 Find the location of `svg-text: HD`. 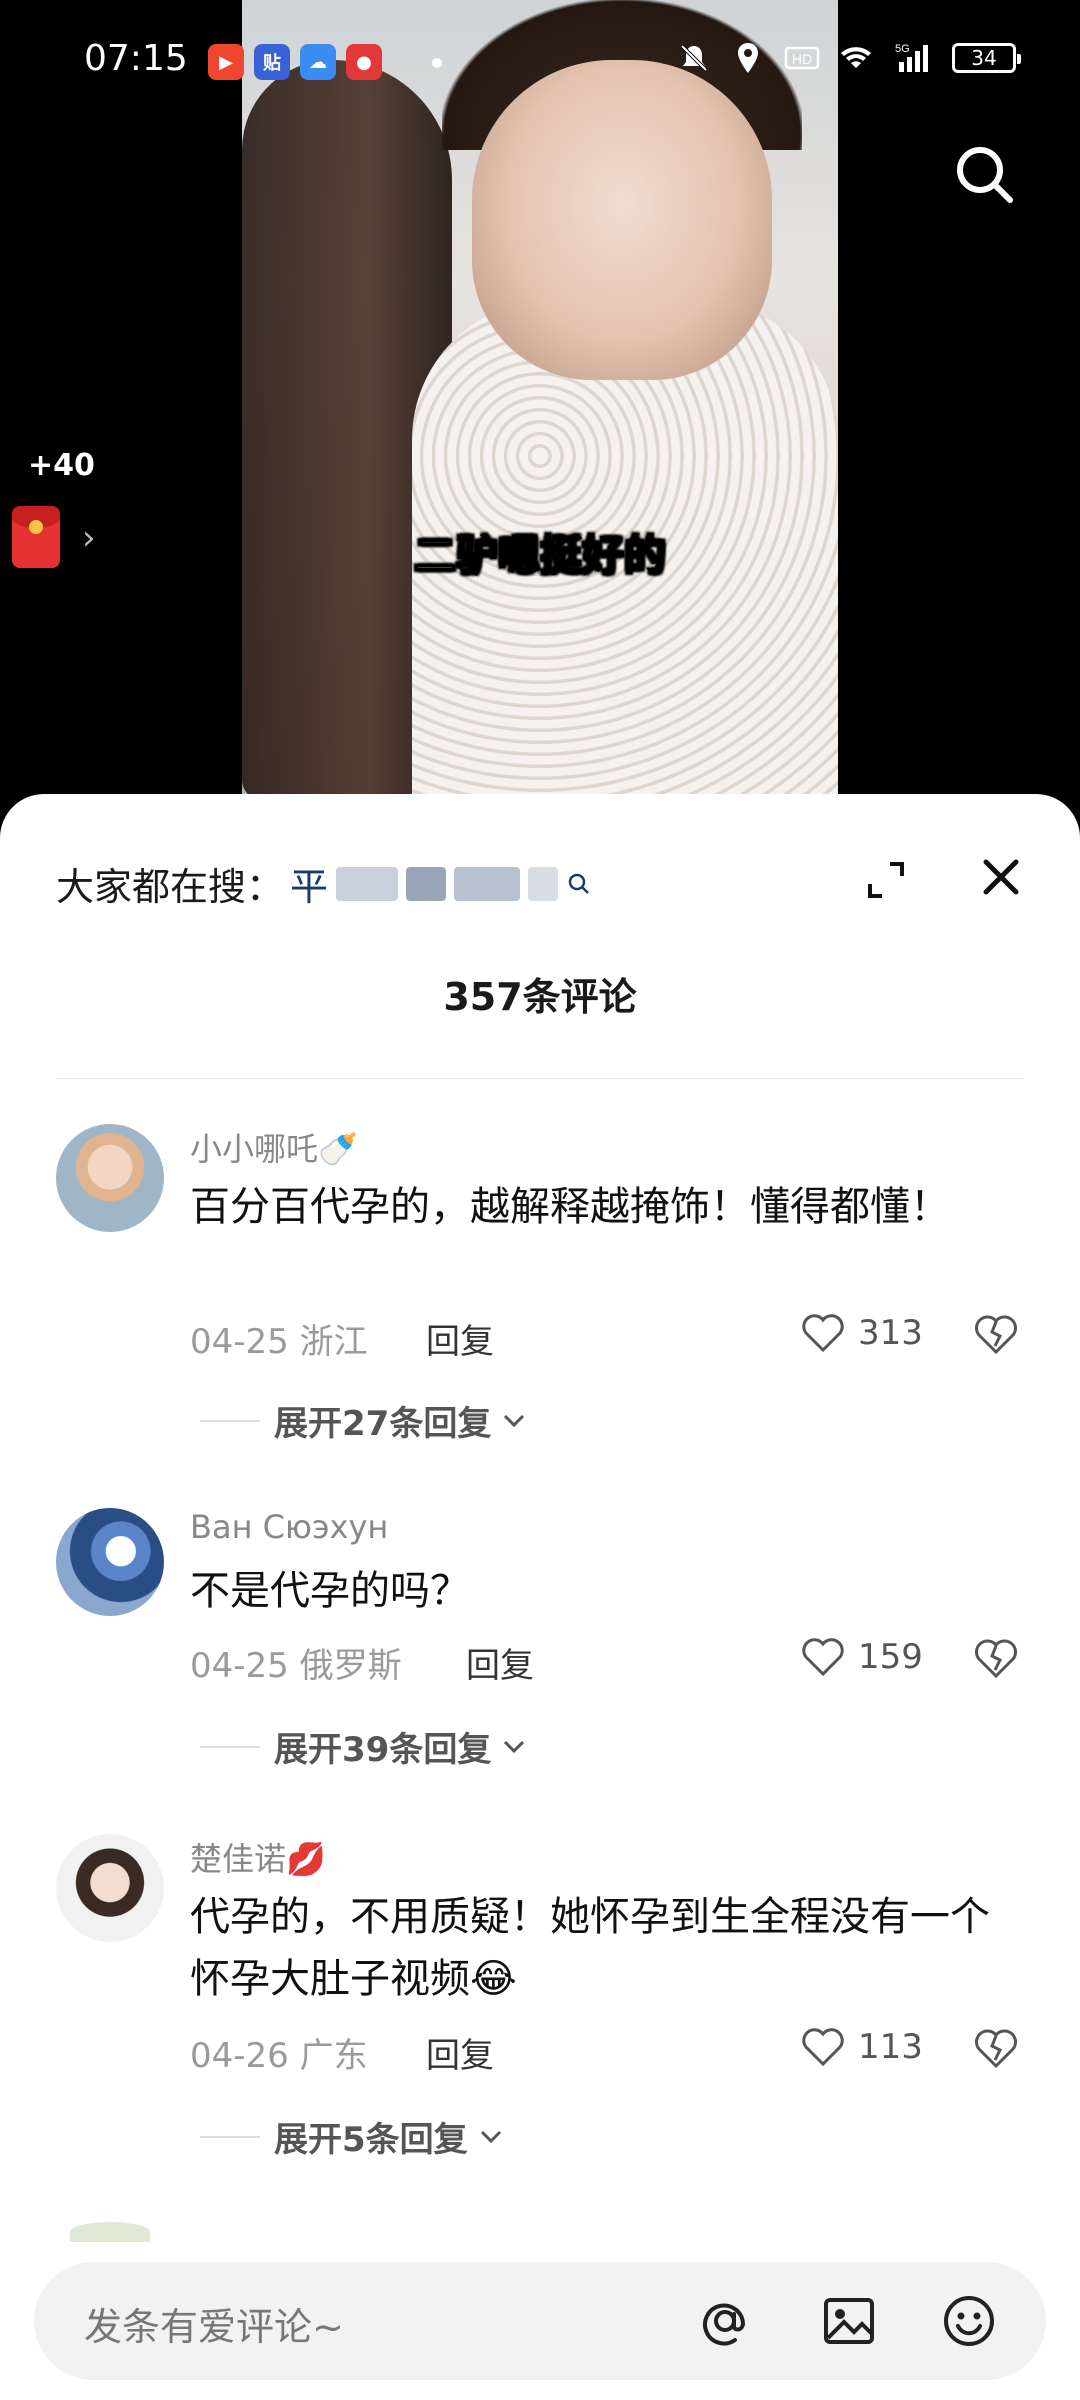

svg-text: HD is located at coordinates (802, 59).